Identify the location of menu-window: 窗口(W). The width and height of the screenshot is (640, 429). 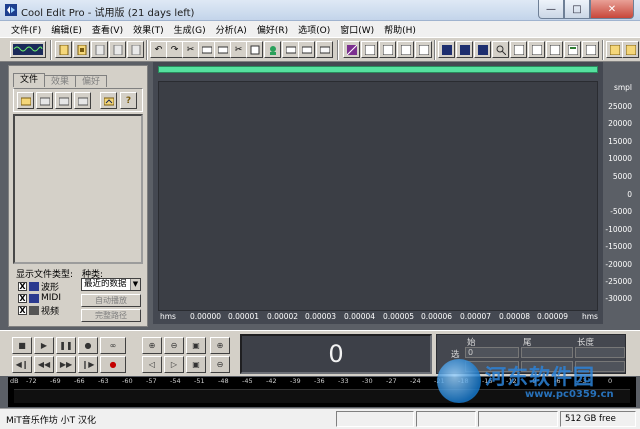
(357, 29).